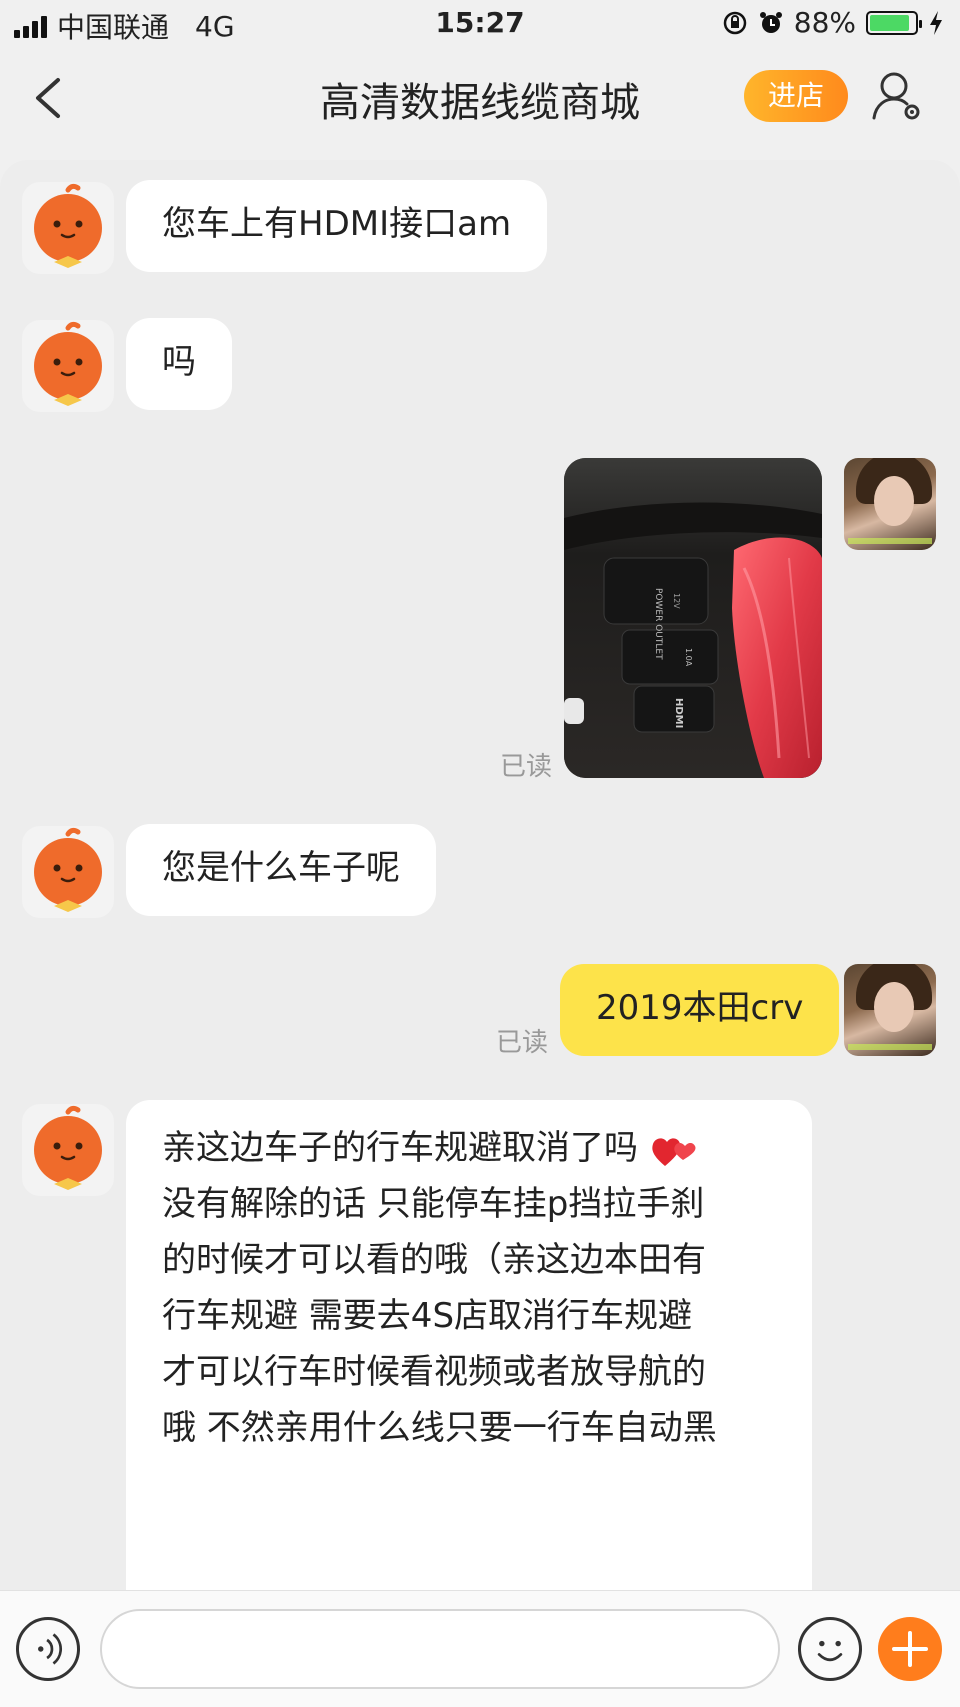 This screenshot has width=960, height=1707. Describe the element at coordinates (440, 1649) in the screenshot. I see `message-input` at that location.